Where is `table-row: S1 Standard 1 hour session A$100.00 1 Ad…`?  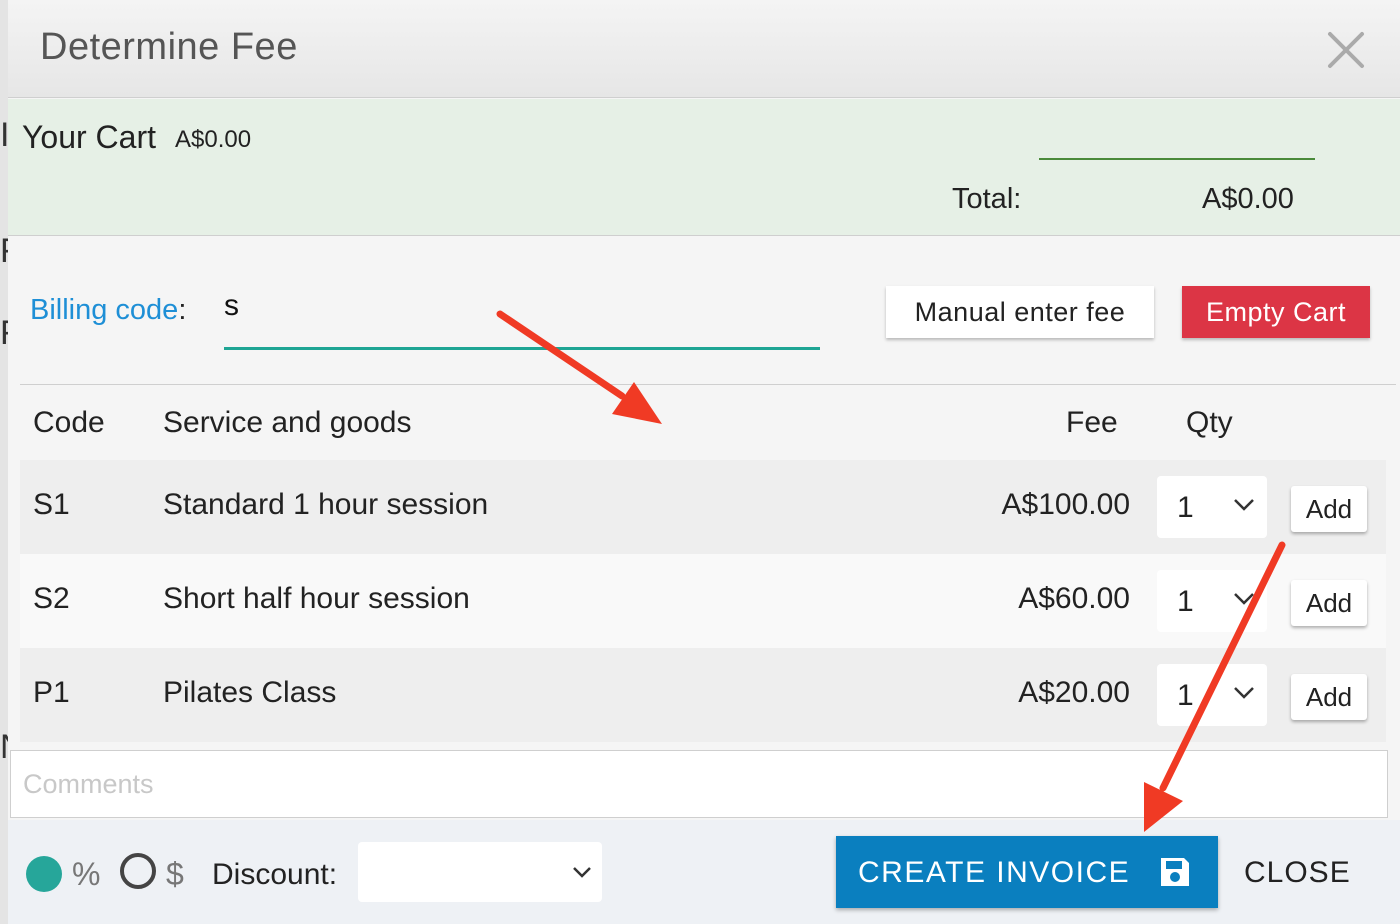 table-row: S1 Standard 1 hour session A$100.00 1 Ad… is located at coordinates (703, 507).